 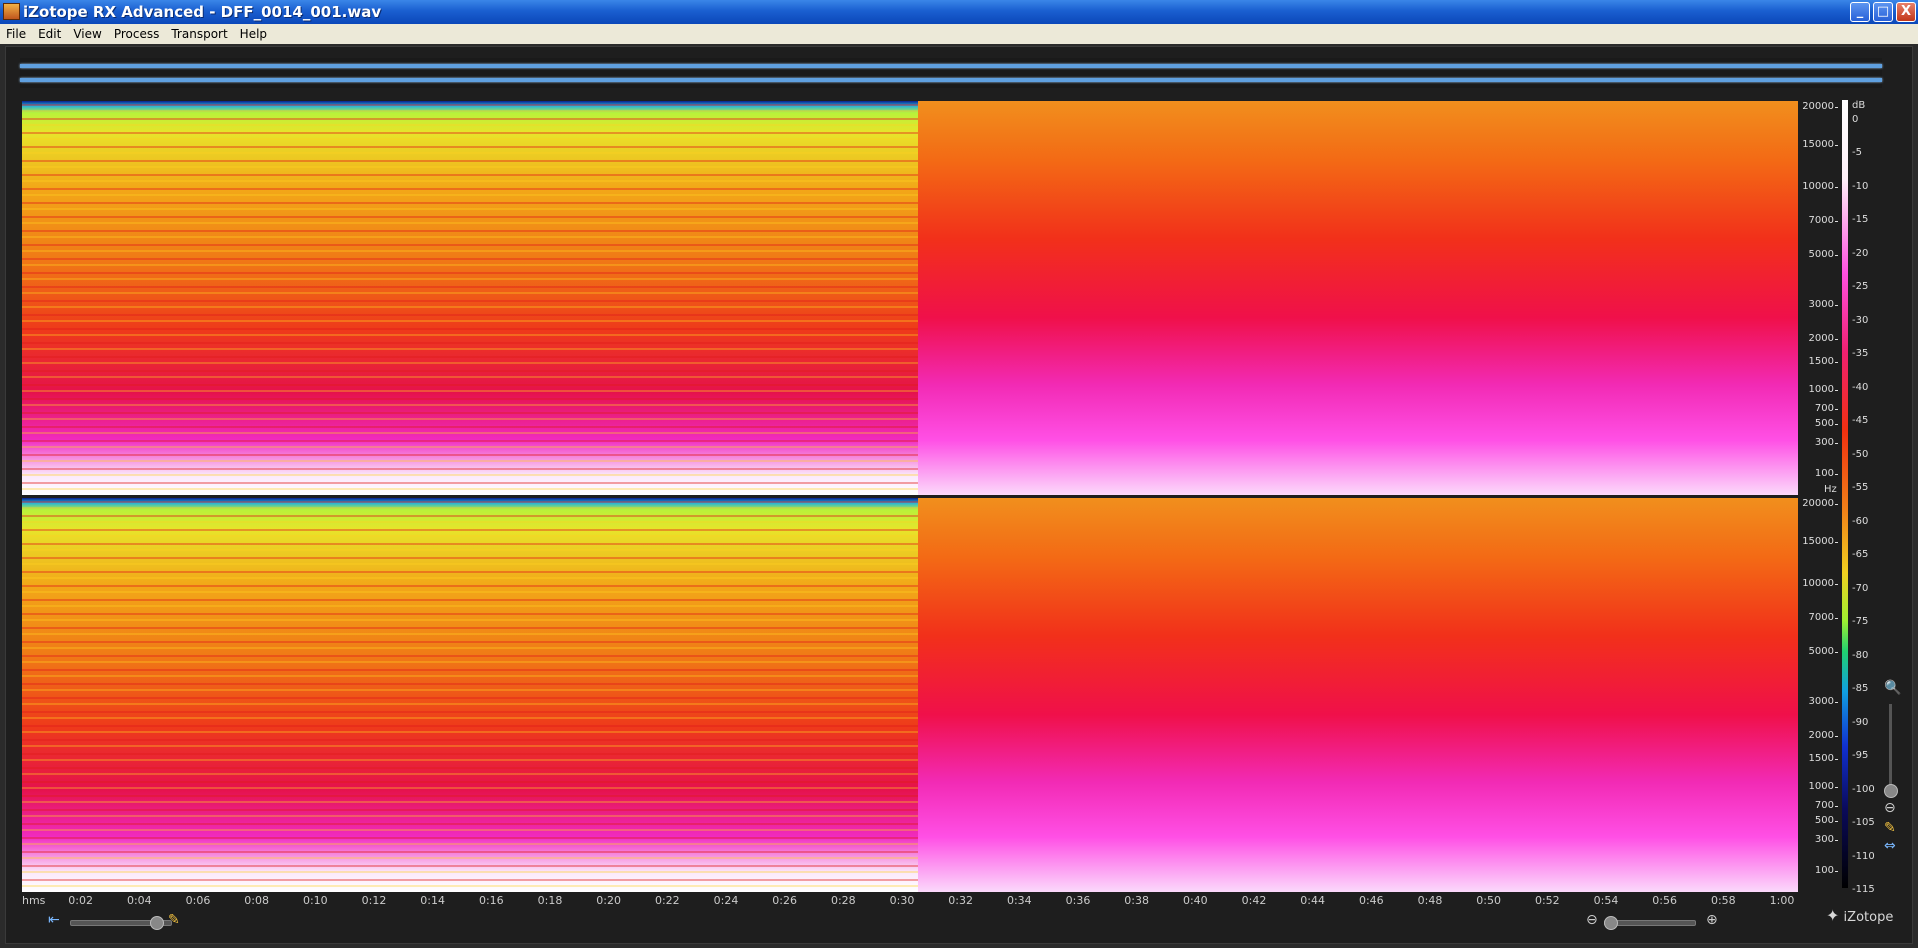 What do you see at coordinates (1195, 900) in the screenshot?
I see `time-tick-label: 0:40` at bounding box center [1195, 900].